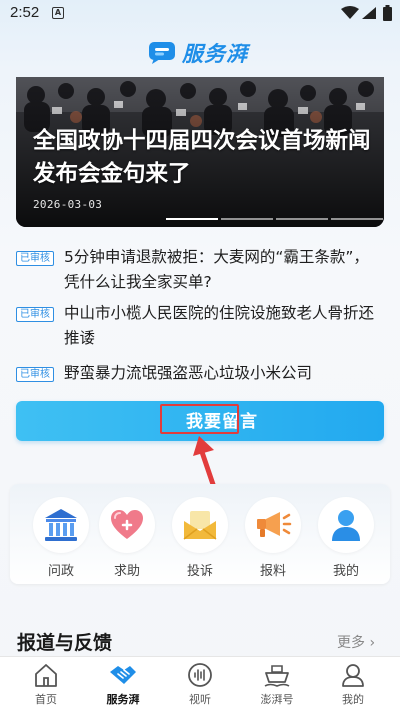 The width and height of the screenshot is (400, 711). What do you see at coordinates (216, 269) in the screenshot?
I see `news-title: 5分钟申请退款被拒：大麦网的“霸王条款”，凭什么让我全家买单?` at bounding box center [216, 269].